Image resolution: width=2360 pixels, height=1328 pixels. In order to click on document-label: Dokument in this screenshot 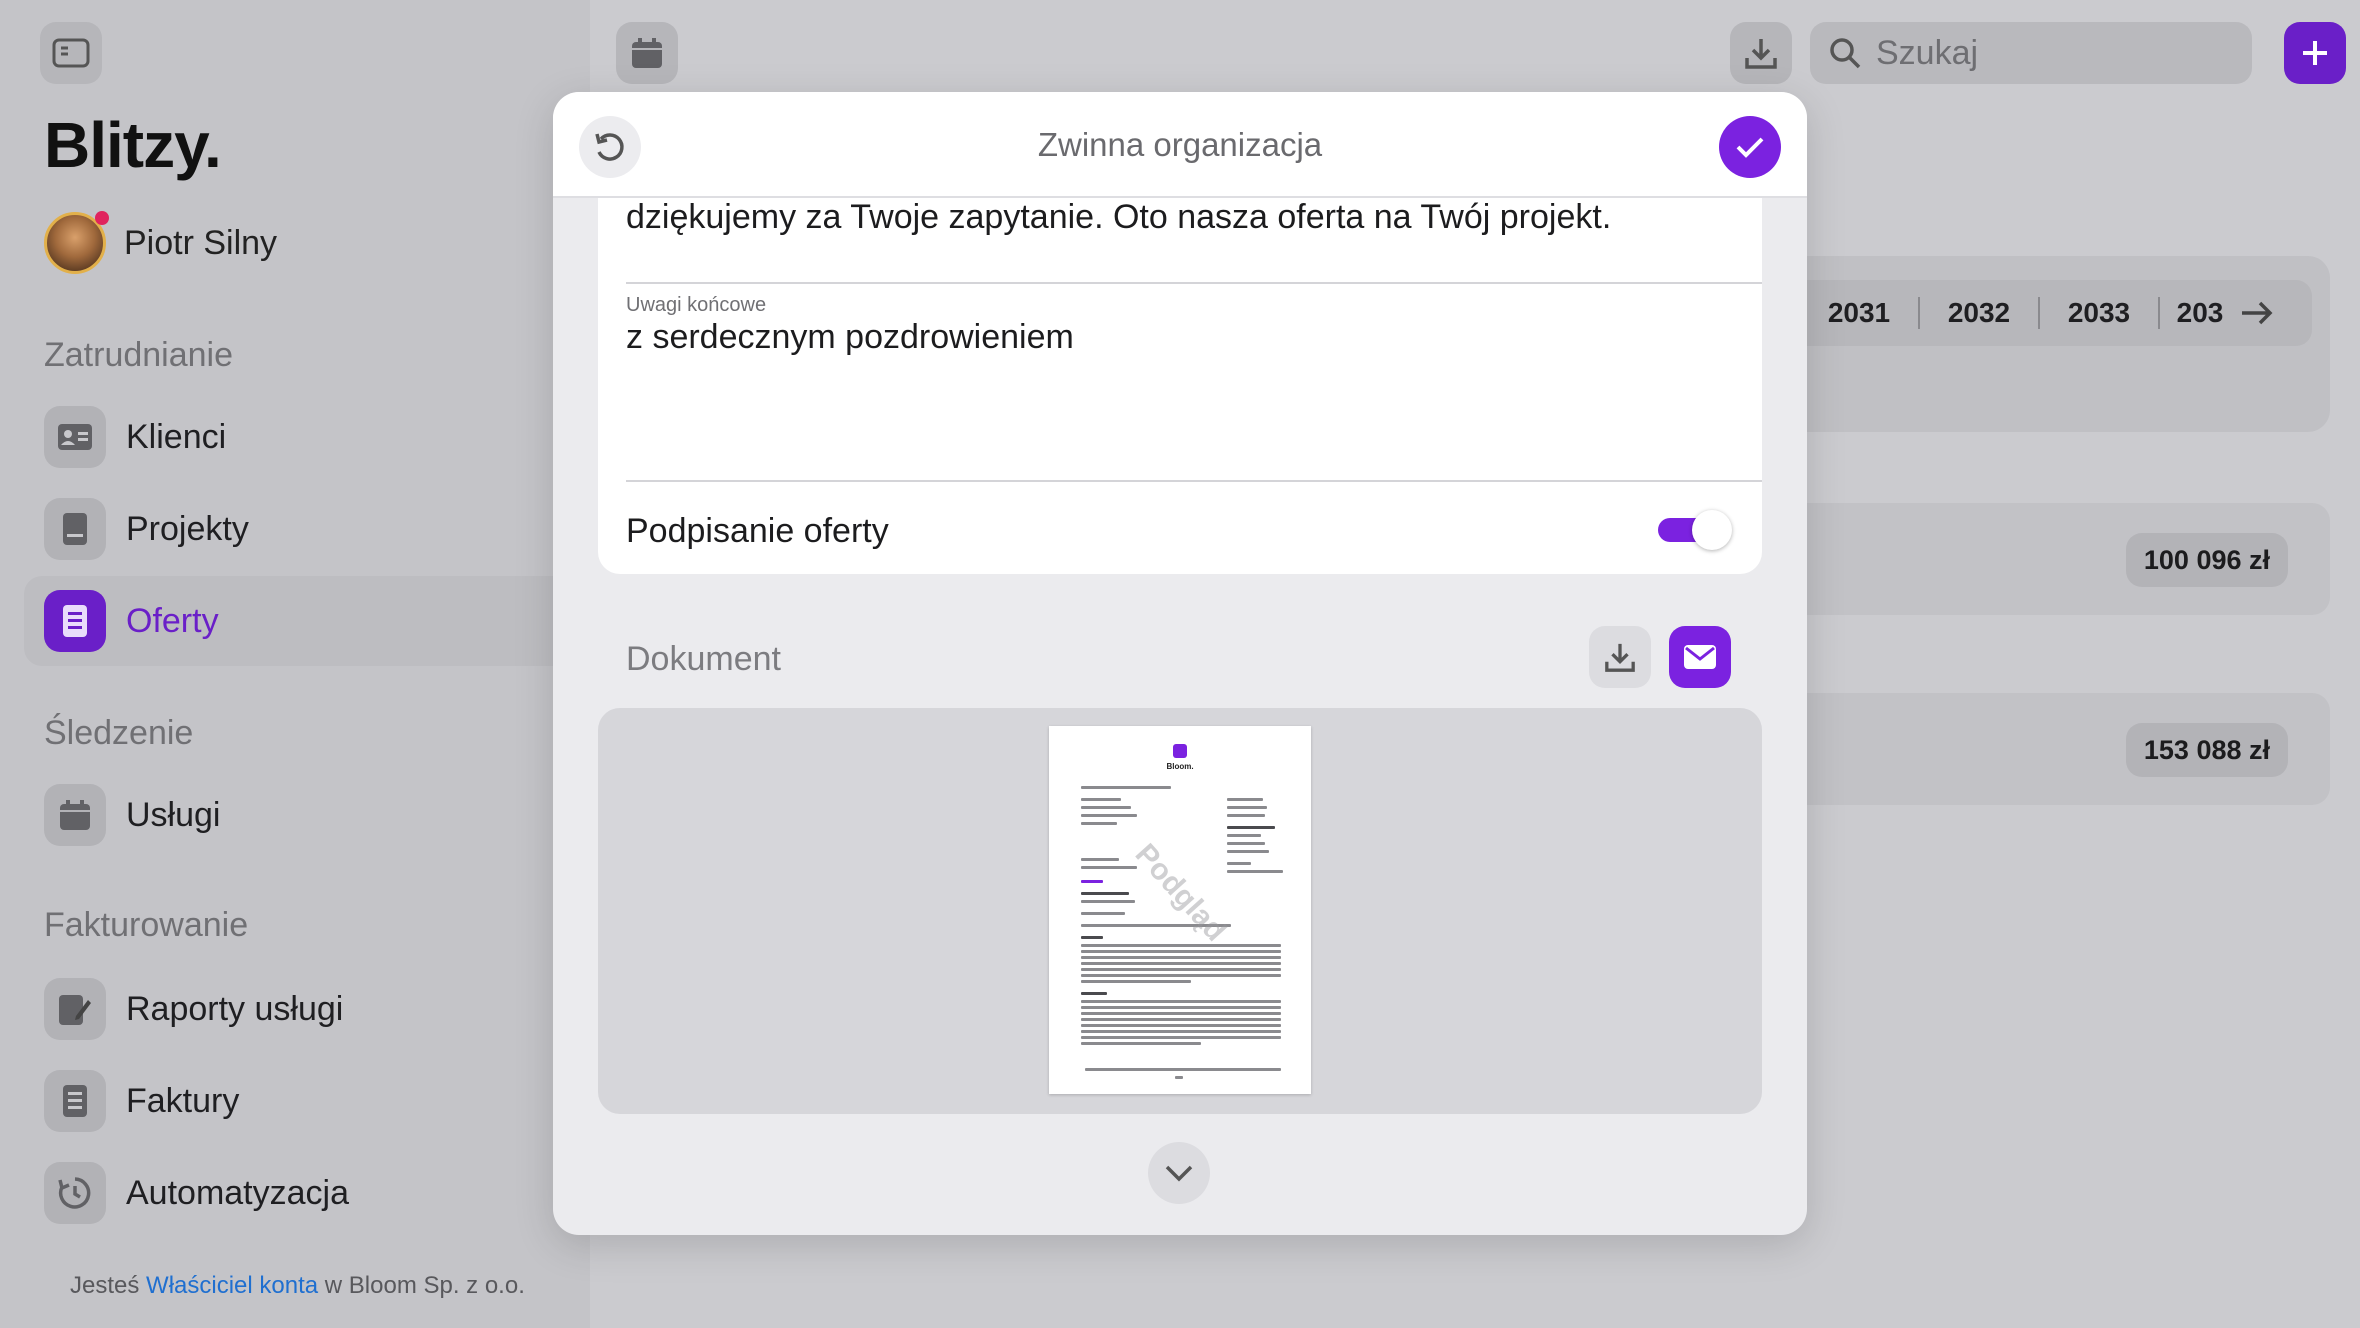, I will do `click(703, 659)`.